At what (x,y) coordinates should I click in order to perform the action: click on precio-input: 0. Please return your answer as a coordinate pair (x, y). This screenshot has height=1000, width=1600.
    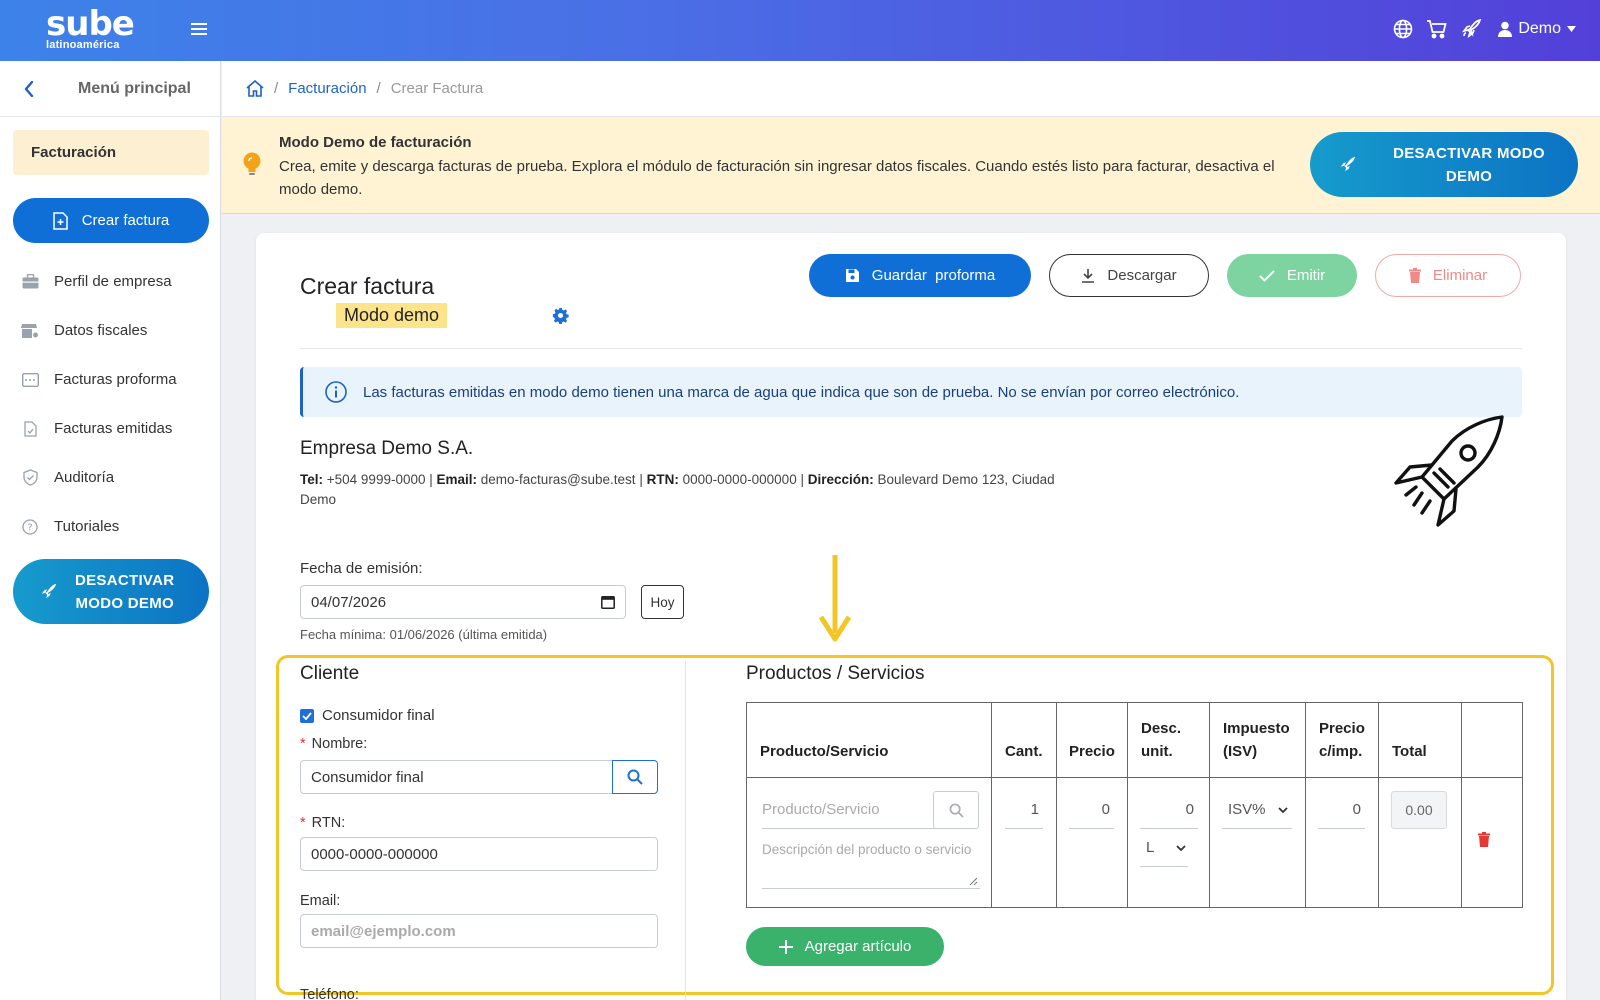
    Looking at the image, I should click on (1091, 810).